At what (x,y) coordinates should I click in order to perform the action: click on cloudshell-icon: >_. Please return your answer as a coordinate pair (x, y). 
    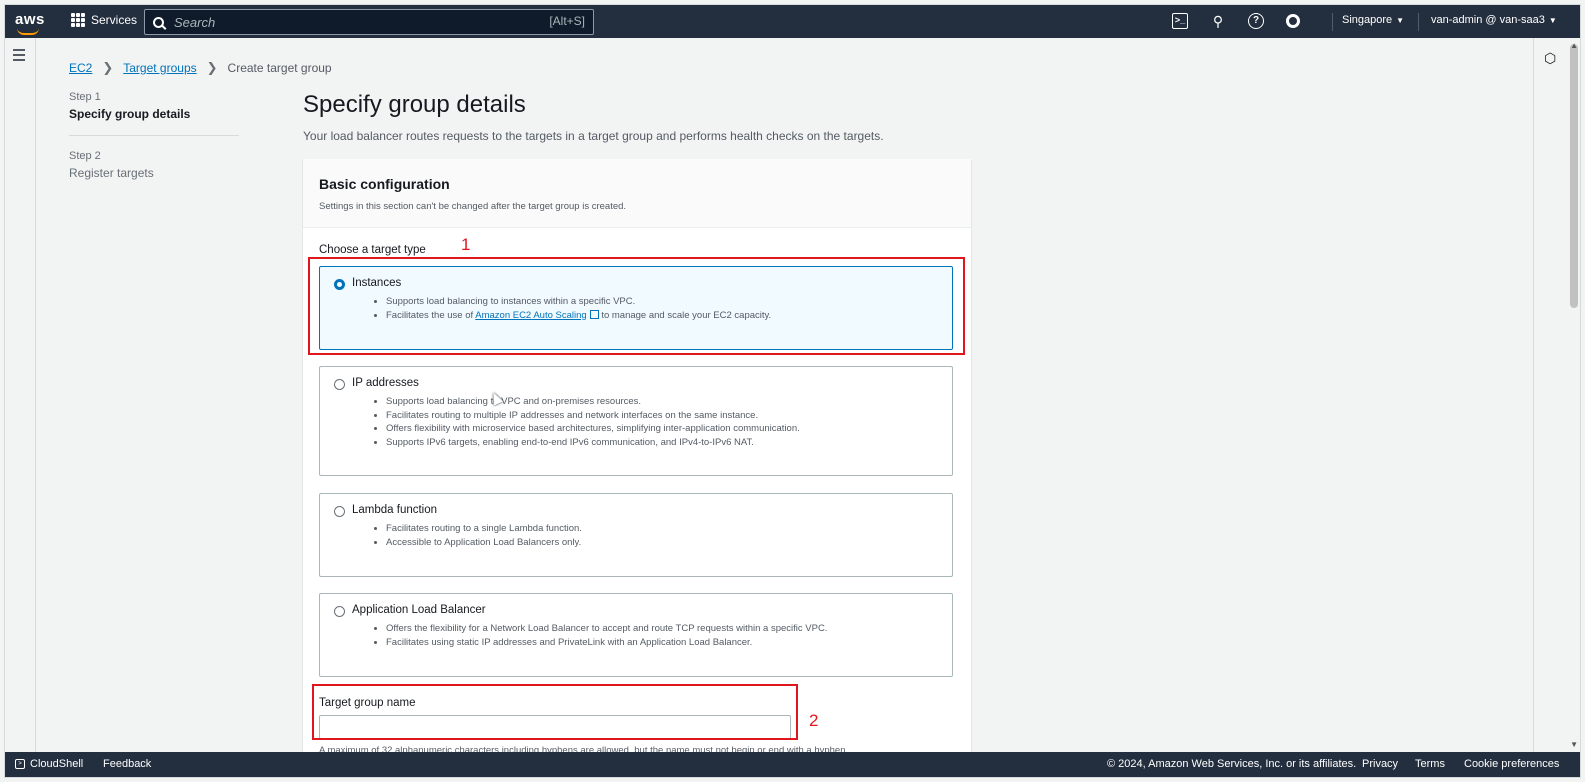
    Looking at the image, I should click on (1180, 21).